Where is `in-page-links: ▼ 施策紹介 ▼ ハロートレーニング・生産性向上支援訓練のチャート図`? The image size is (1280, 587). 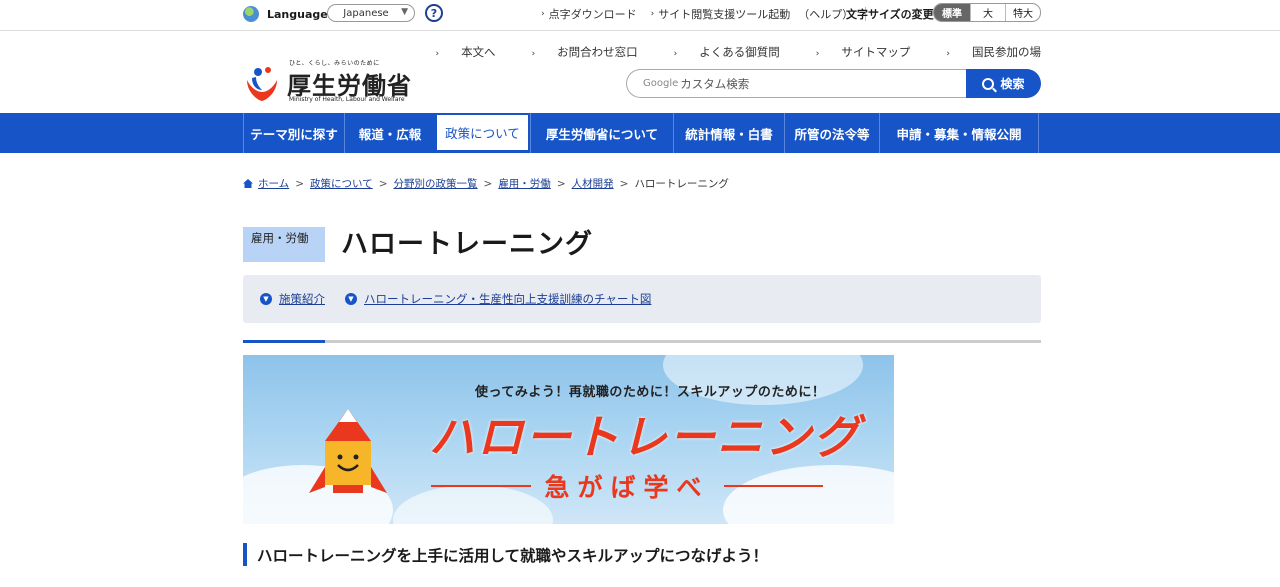 in-page-links: ▼ 施策紹介 ▼ ハロートレーニング・生産性向上支援訓練のチャート図 is located at coordinates (642, 299).